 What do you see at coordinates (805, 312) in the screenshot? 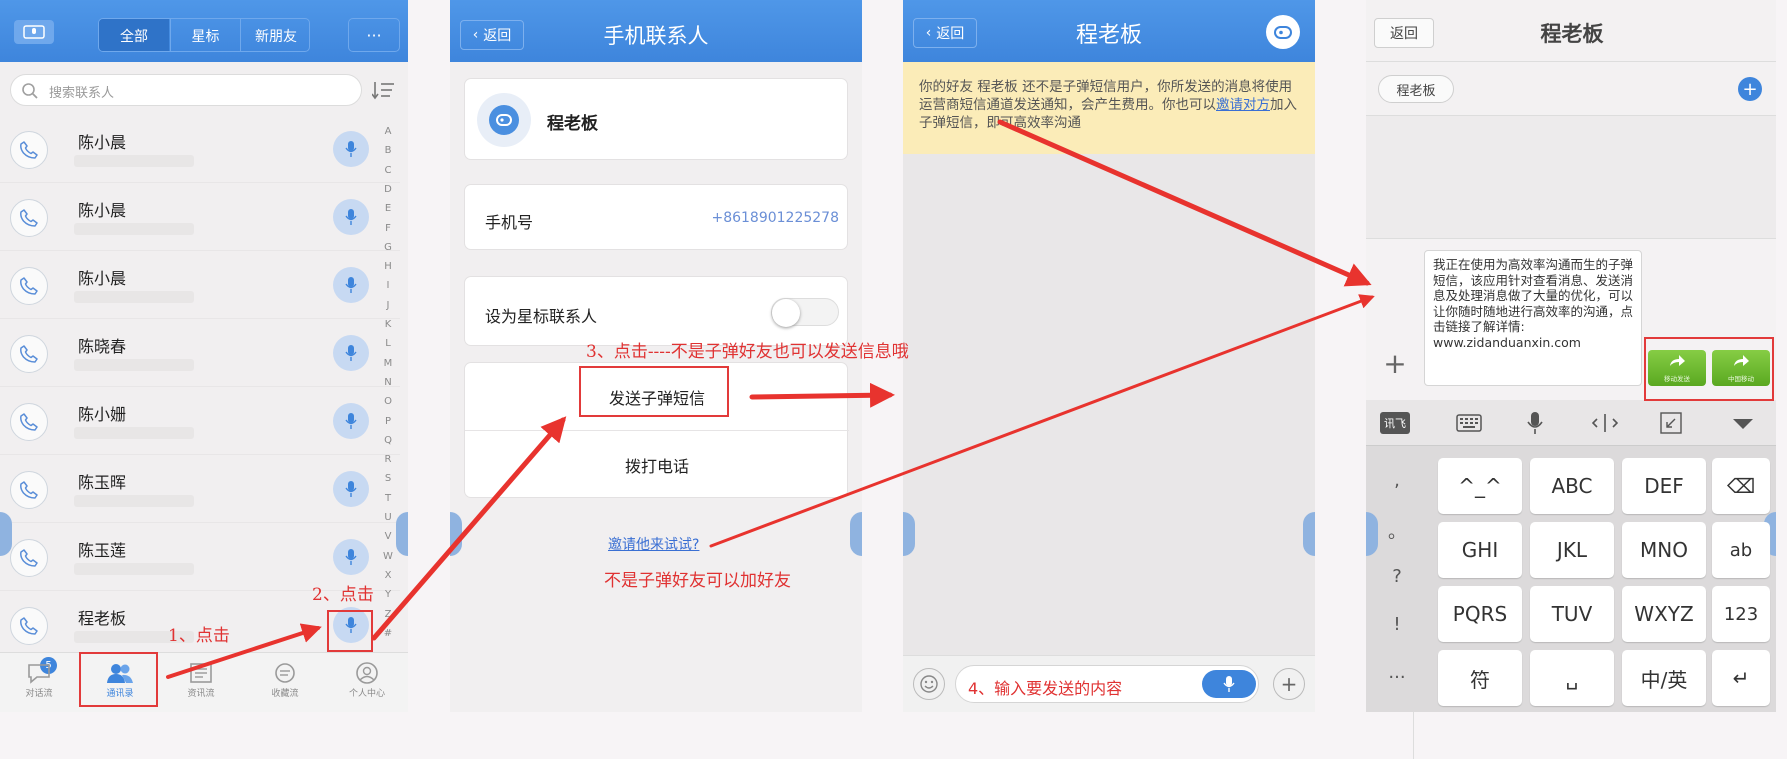
I see `star-toggle` at bounding box center [805, 312].